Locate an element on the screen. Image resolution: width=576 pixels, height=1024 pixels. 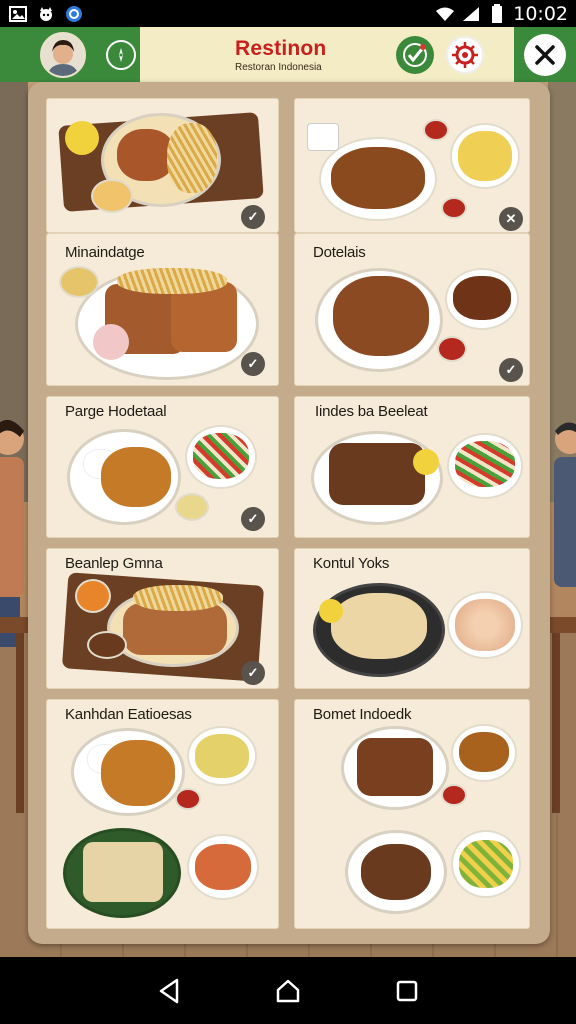
home-button is located at coordinates (288, 991).